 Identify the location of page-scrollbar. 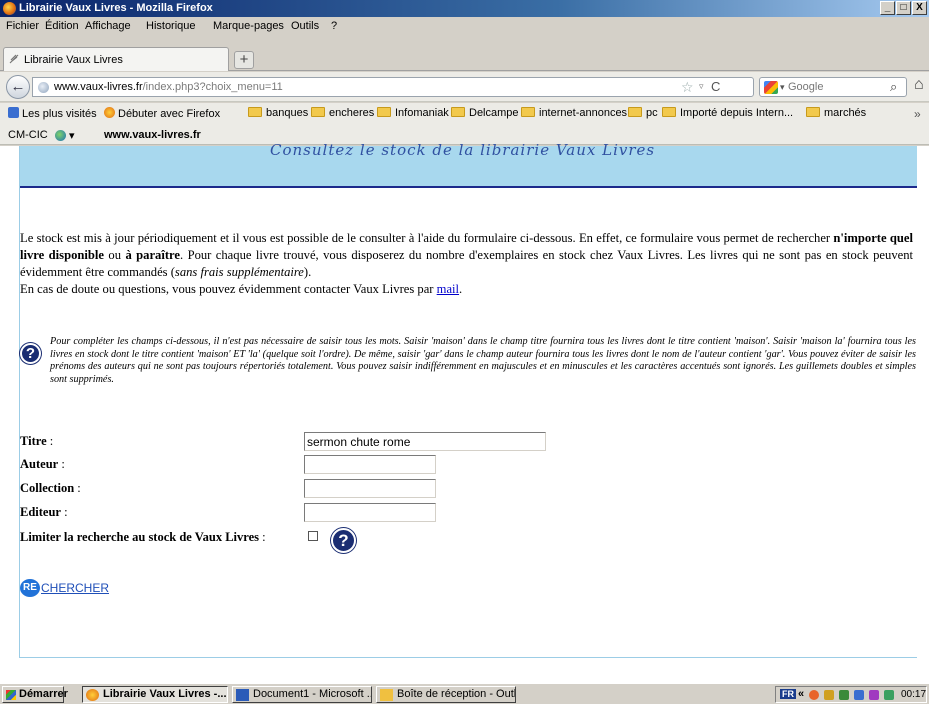
(923, 414).